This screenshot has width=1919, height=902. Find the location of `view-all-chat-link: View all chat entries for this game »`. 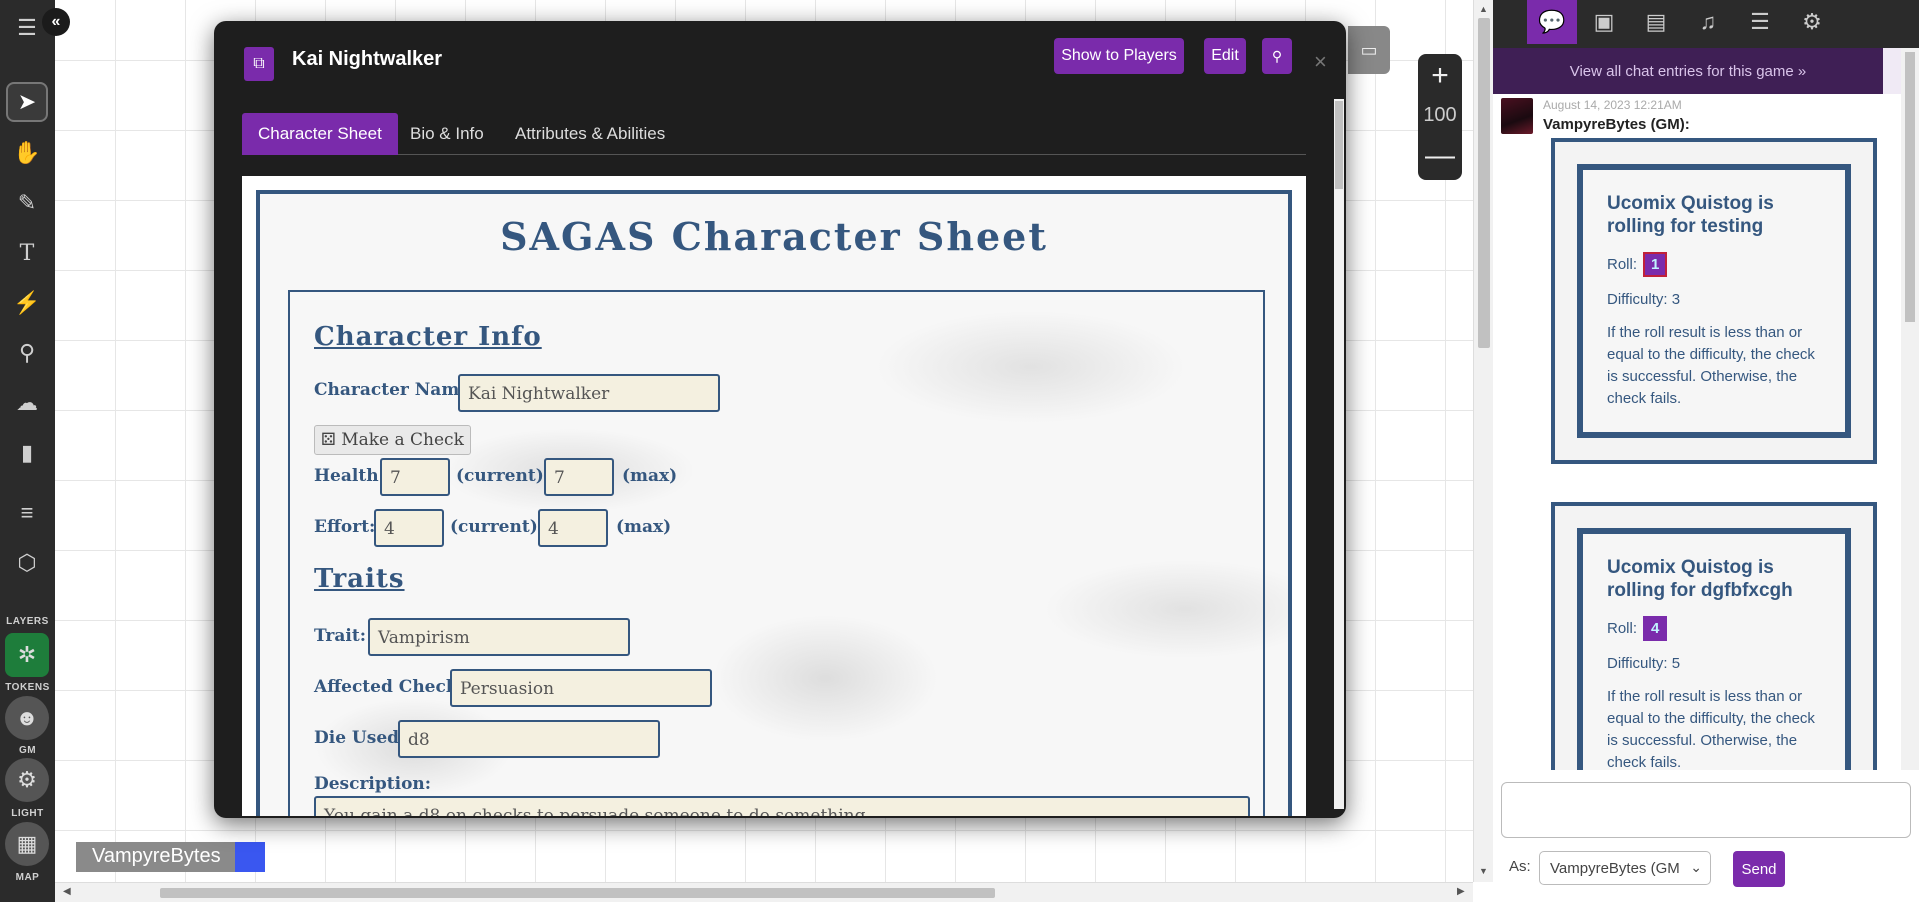

view-all-chat-link: View all chat entries for this game » is located at coordinates (1688, 71).